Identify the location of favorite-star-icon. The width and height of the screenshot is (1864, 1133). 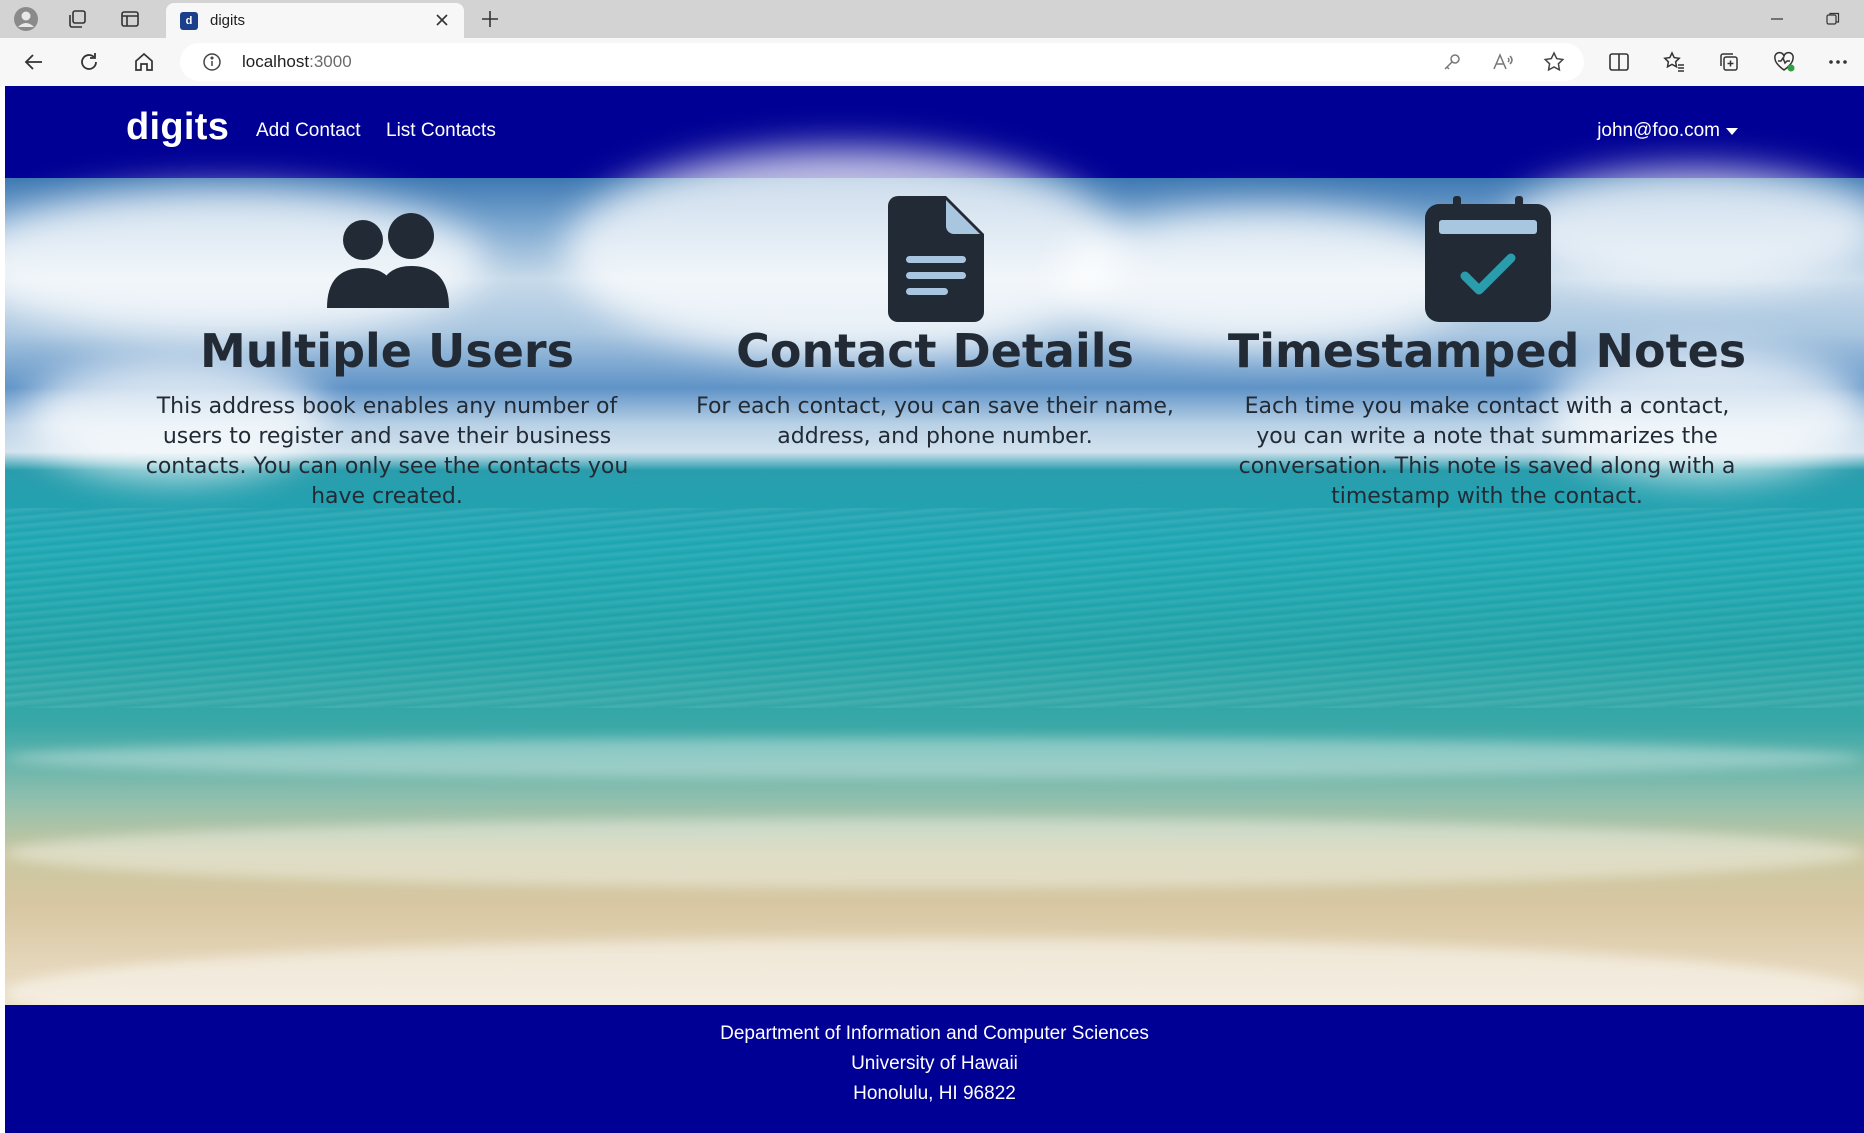
(1554, 62).